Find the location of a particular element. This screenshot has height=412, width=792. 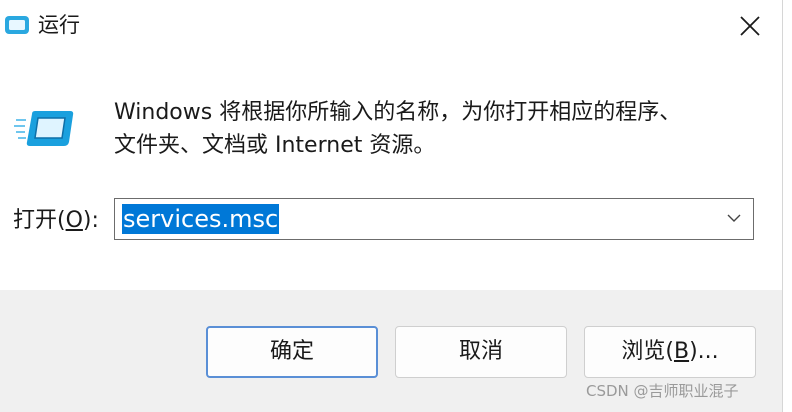

cancel-button: 取消 is located at coordinates (481, 352).